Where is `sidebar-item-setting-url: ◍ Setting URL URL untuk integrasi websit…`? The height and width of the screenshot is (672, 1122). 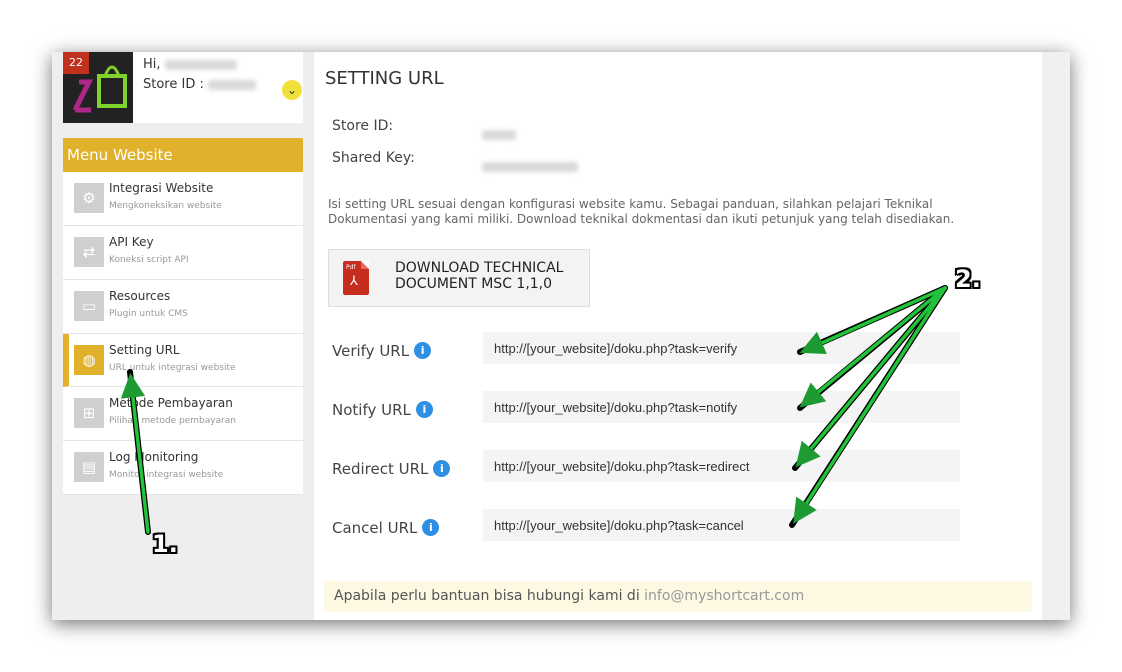 sidebar-item-setting-url: ◍ Setting URL URL untuk integrasi websit… is located at coordinates (183, 360).